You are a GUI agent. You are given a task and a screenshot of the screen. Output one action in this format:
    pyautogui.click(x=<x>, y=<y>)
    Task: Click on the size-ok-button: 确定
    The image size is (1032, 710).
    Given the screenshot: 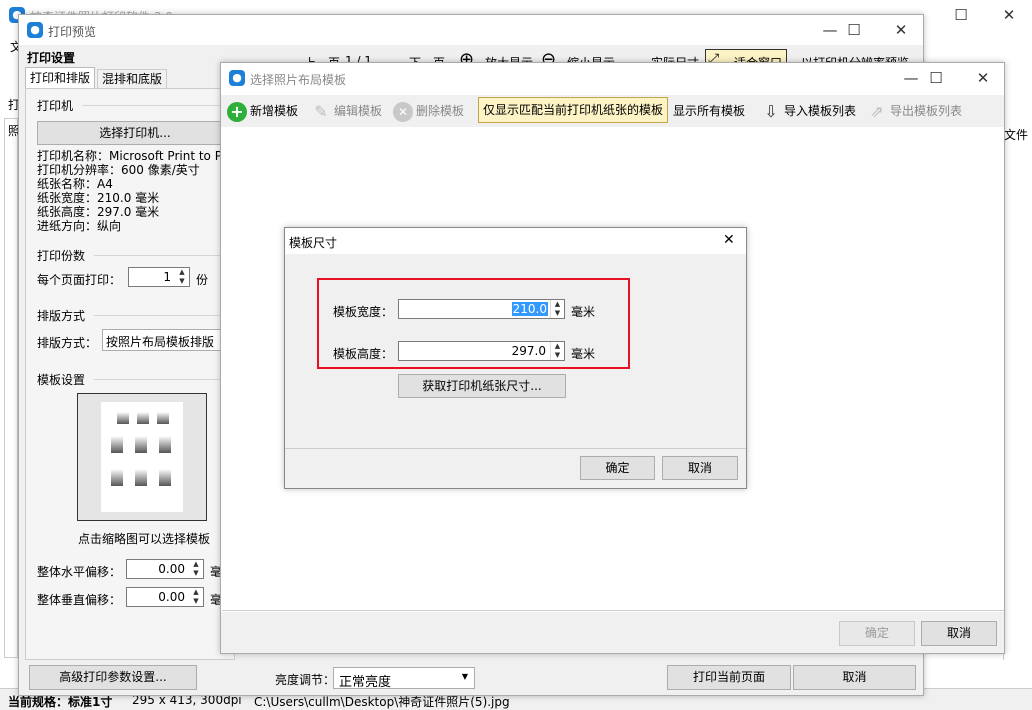 What is the action you would take?
    pyautogui.click(x=617, y=468)
    